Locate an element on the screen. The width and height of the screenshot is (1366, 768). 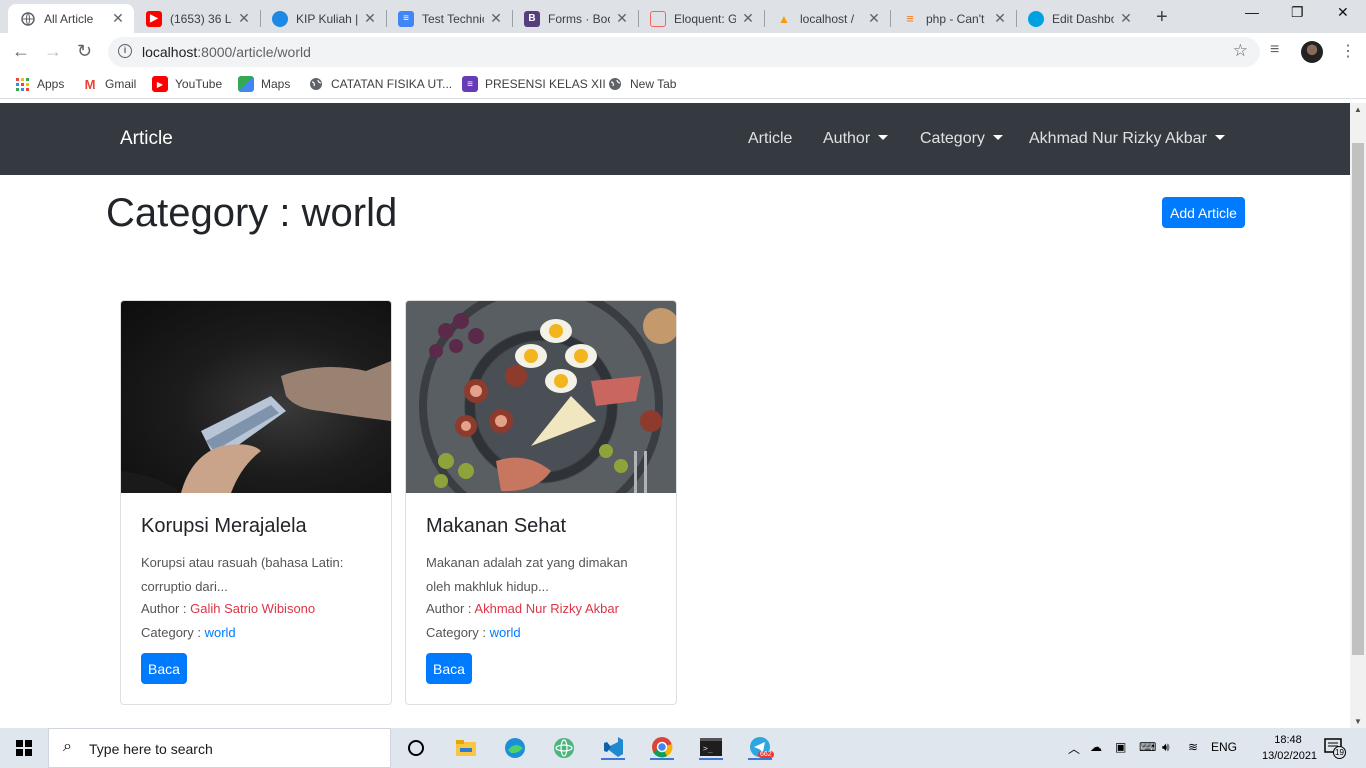
profile-avatar is located at coordinates (1312, 52).